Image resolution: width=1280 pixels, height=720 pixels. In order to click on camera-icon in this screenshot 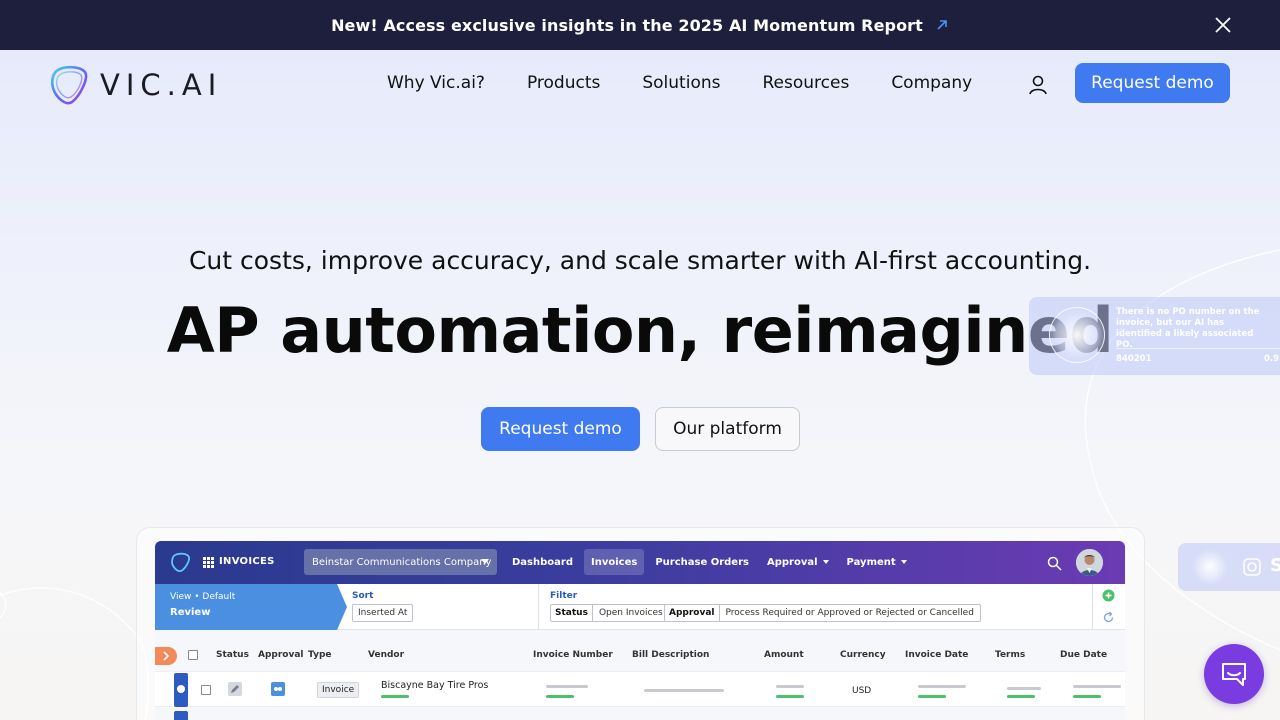, I will do `click(1252, 567)`.